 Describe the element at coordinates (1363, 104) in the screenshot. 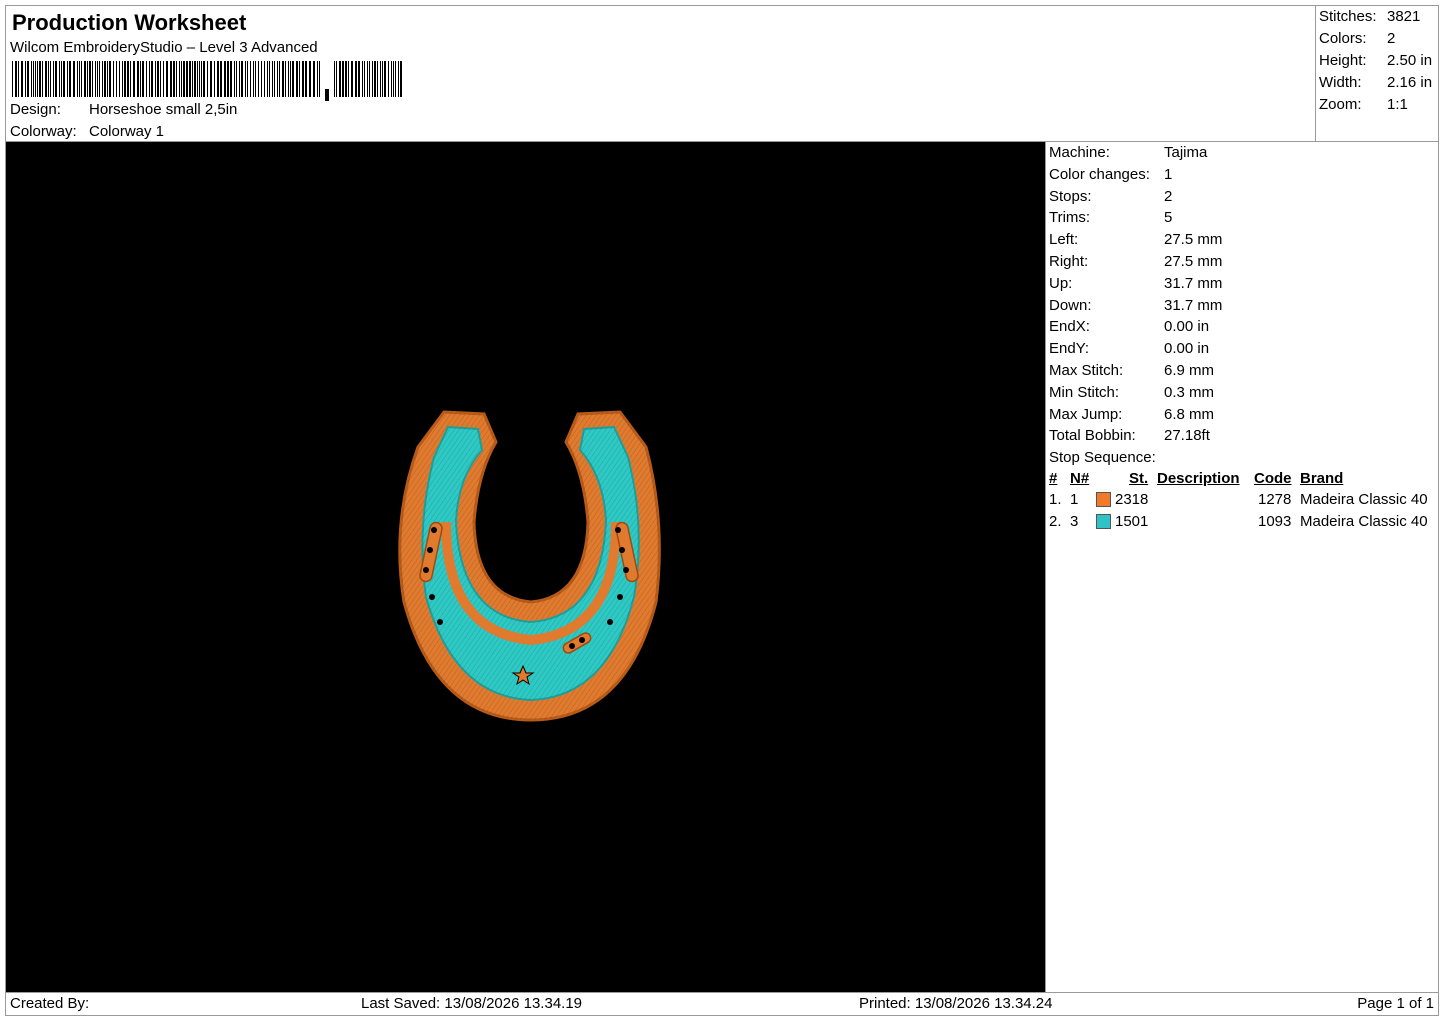

I see `summary-row: Zoom: 1:1` at that location.